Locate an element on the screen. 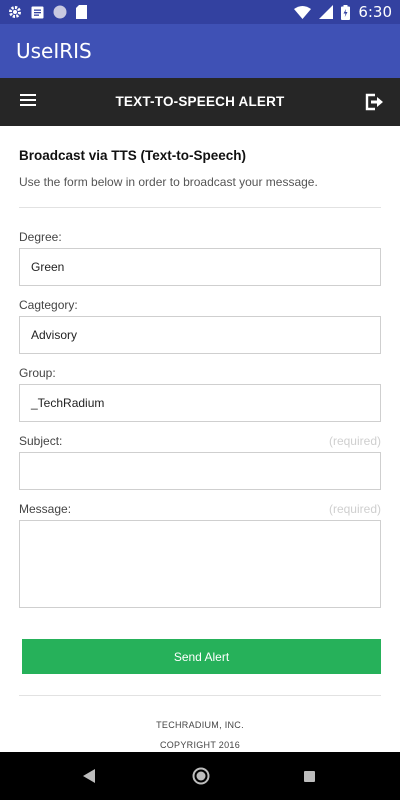  system-nav-bar is located at coordinates (200, 776).